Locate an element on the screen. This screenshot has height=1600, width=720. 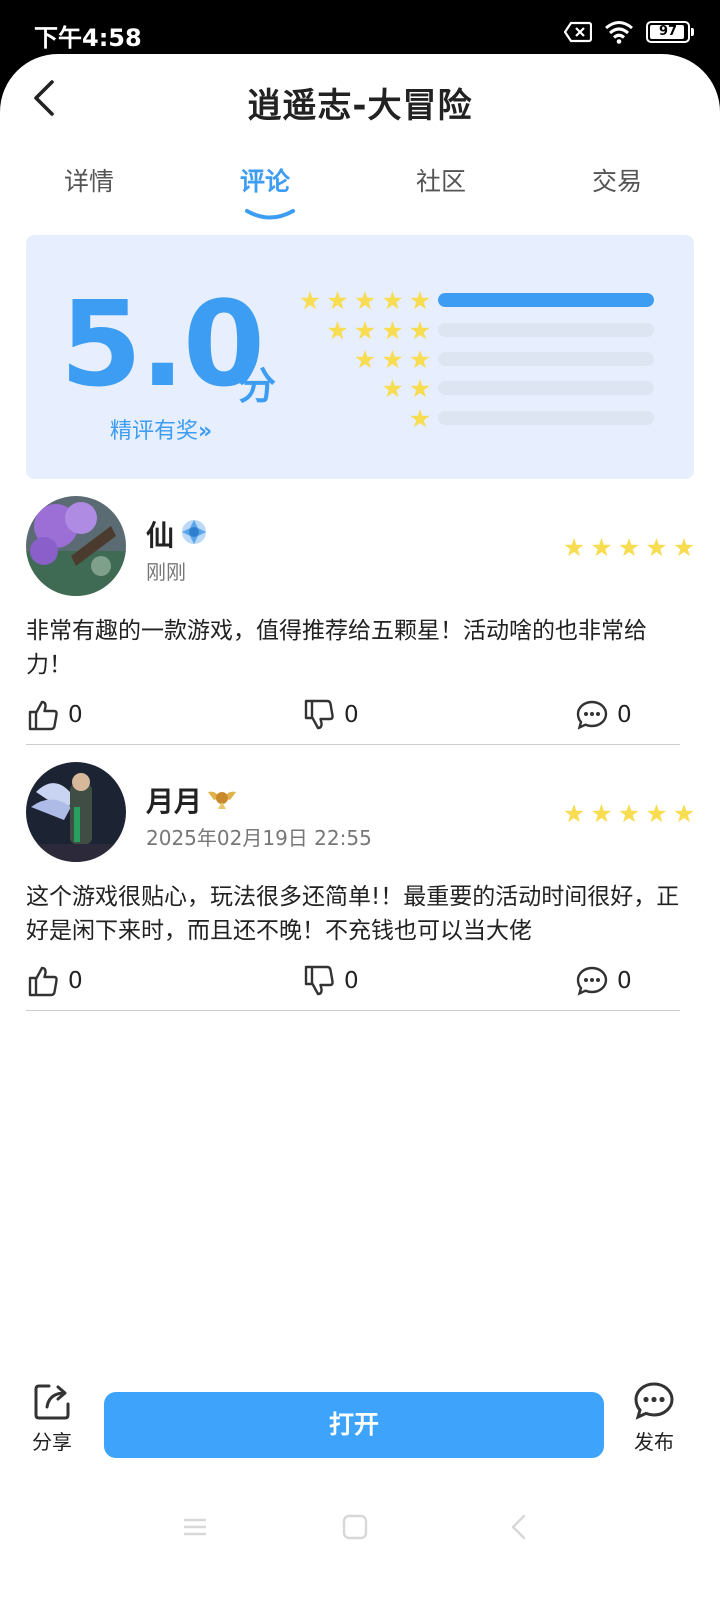
open-button: 打开 is located at coordinates (354, 1425).